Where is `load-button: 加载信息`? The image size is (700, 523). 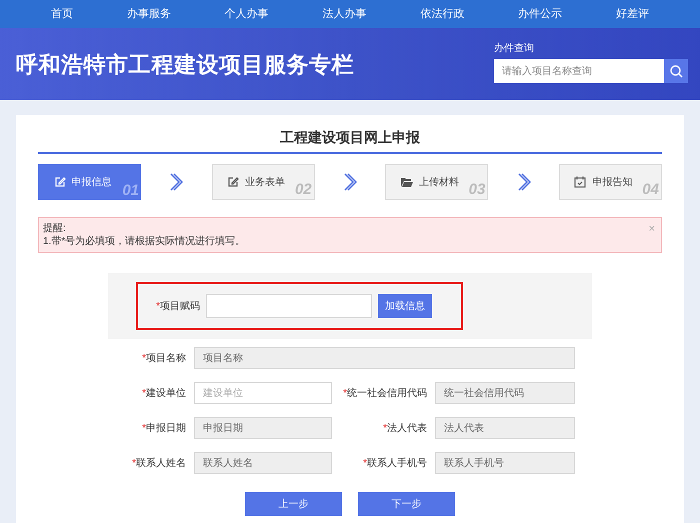 load-button: 加载信息 is located at coordinates (405, 306).